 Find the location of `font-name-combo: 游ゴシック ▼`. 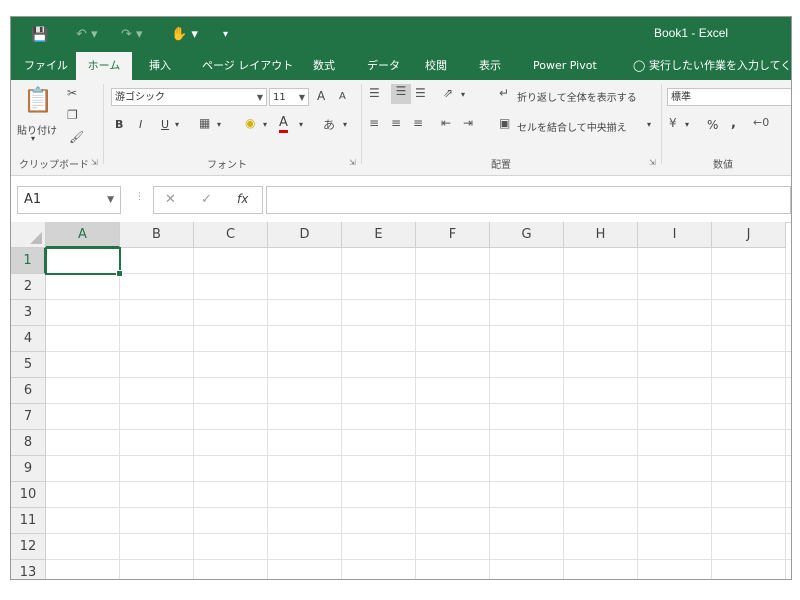

font-name-combo: 游ゴシック ▼ is located at coordinates (189, 97).